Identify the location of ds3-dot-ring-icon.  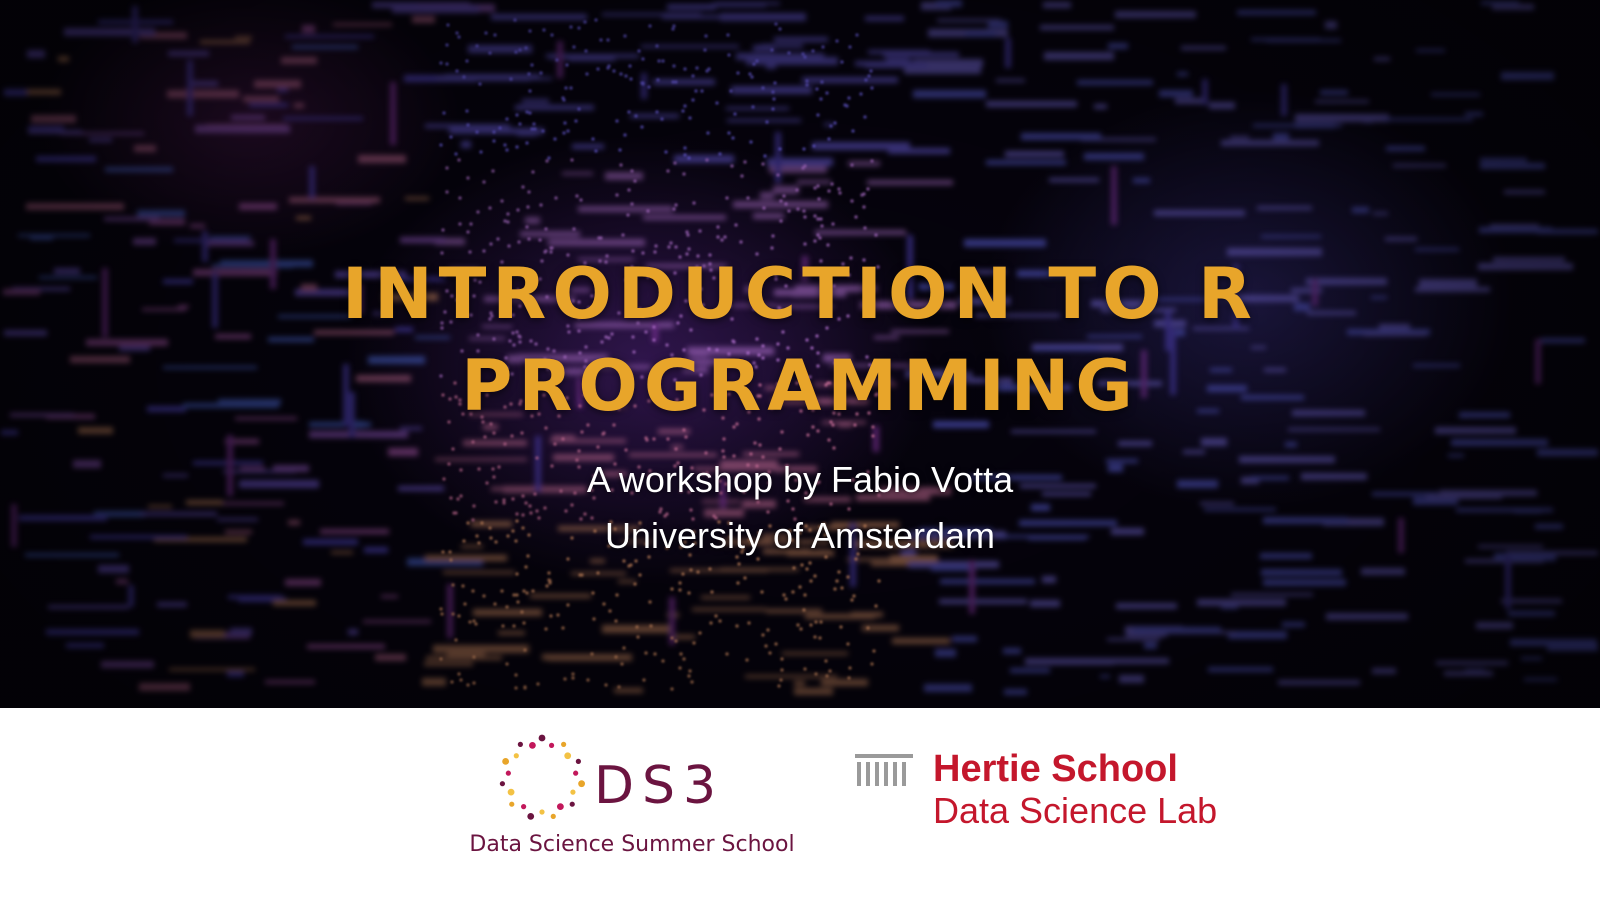
(542, 777).